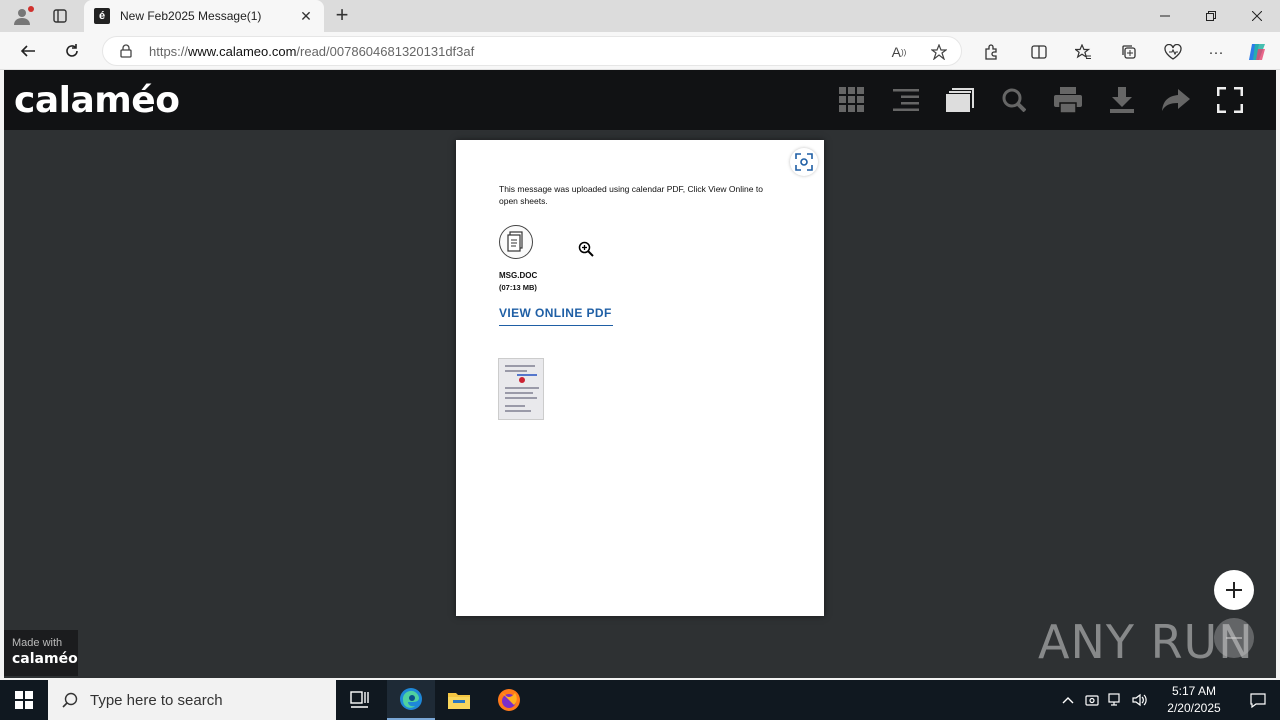 The image size is (1280, 720). What do you see at coordinates (640, 700) in the screenshot?
I see `windows-taskbar: Type here to search 5:17 AM 2/20/2025` at bounding box center [640, 700].